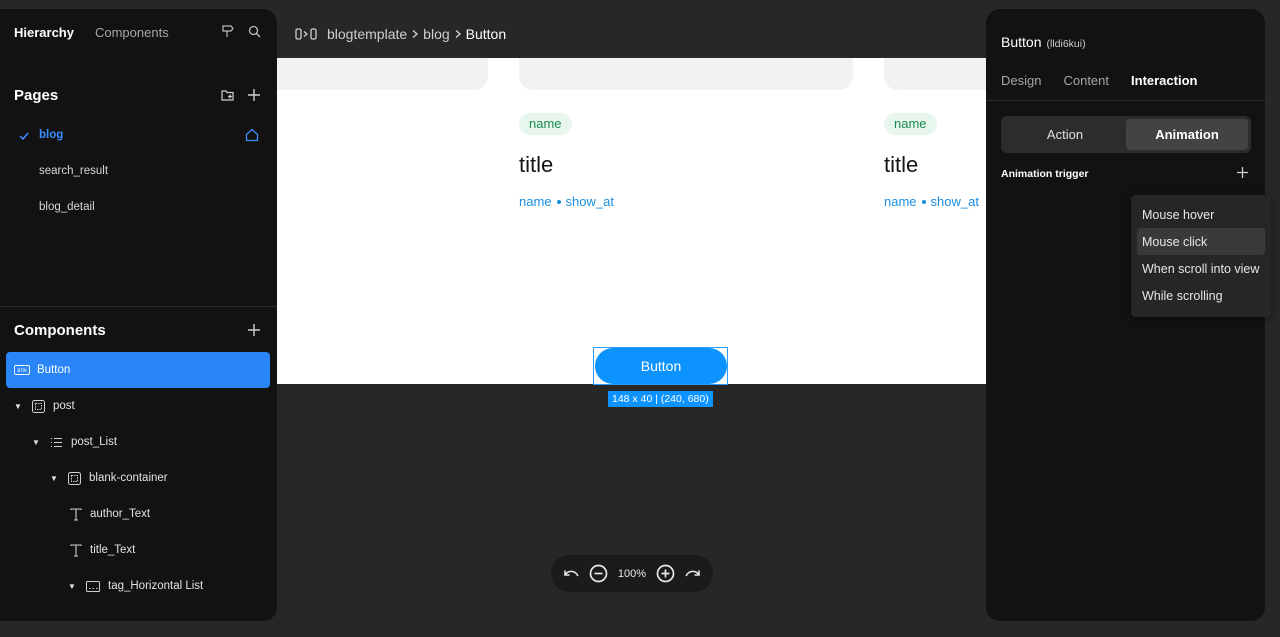  I want to click on component-row-post: ▼ post, so click(138, 406).